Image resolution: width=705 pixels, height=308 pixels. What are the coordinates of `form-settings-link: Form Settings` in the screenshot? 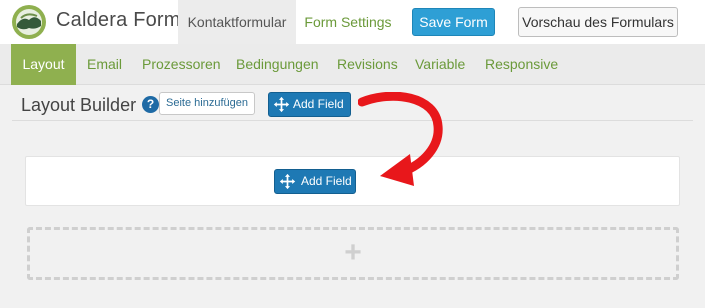 It's located at (348, 22).